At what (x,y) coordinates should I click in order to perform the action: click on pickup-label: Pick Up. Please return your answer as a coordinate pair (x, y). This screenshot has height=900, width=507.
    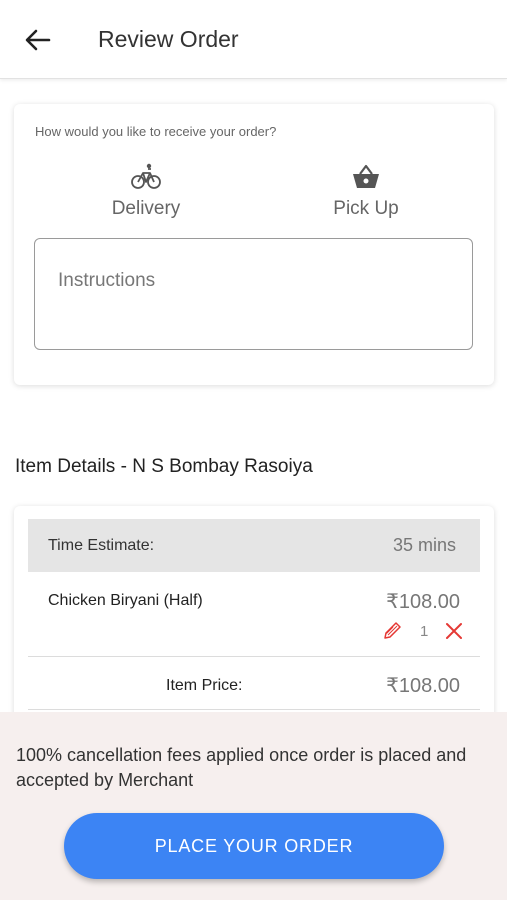
    Looking at the image, I should click on (366, 208).